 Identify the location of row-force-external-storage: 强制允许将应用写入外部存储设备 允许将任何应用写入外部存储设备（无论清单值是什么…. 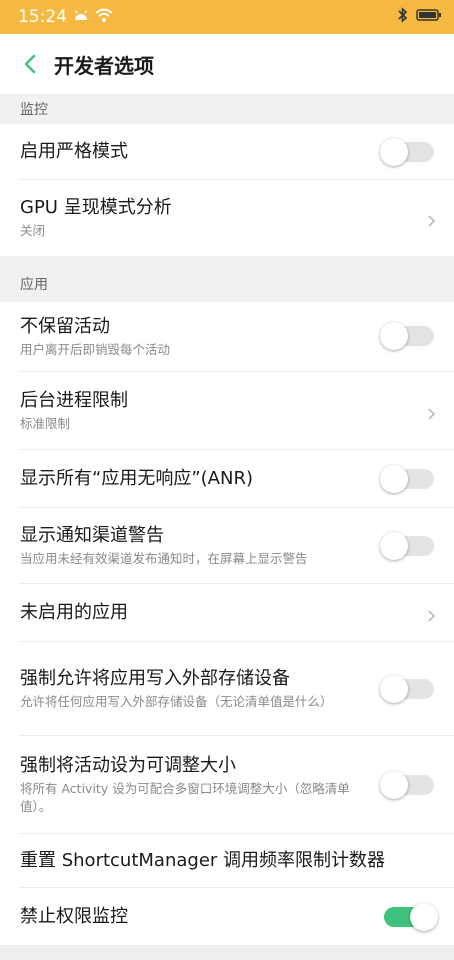
(227, 689).